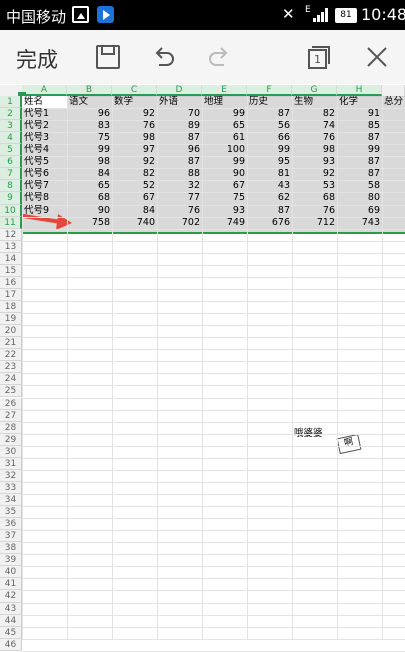 This screenshot has height=652, width=405. I want to click on column-header: B, so click(89, 90).